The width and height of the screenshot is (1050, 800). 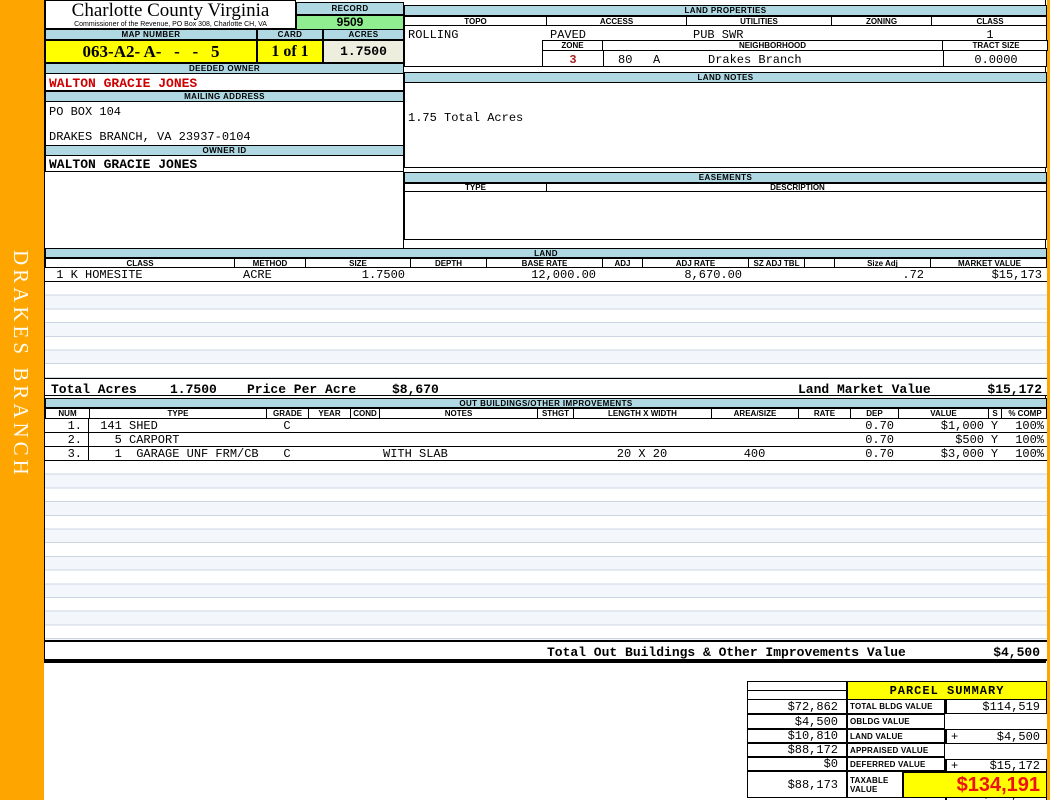 What do you see at coordinates (879, 426) in the screenshot?
I see `ob1-dep: 0.70` at bounding box center [879, 426].